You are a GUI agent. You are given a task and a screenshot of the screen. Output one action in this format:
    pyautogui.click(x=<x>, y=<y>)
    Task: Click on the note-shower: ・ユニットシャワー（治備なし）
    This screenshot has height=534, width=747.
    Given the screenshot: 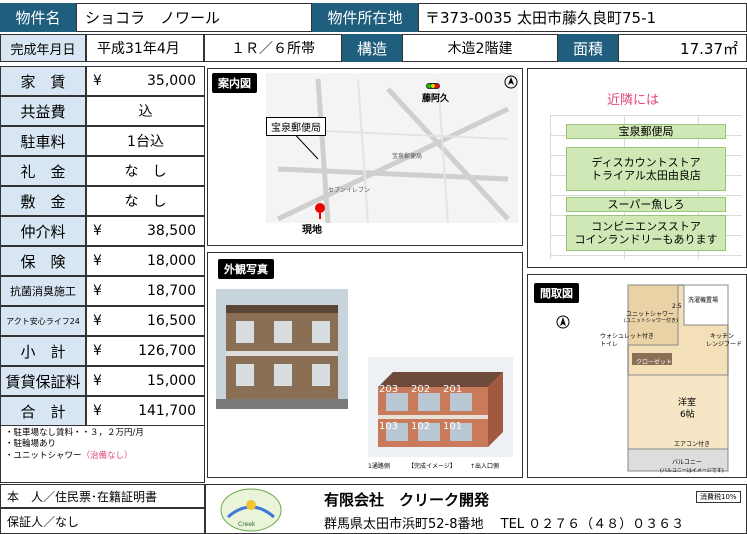 What is the action you would take?
    pyautogui.click(x=69, y=455)
    